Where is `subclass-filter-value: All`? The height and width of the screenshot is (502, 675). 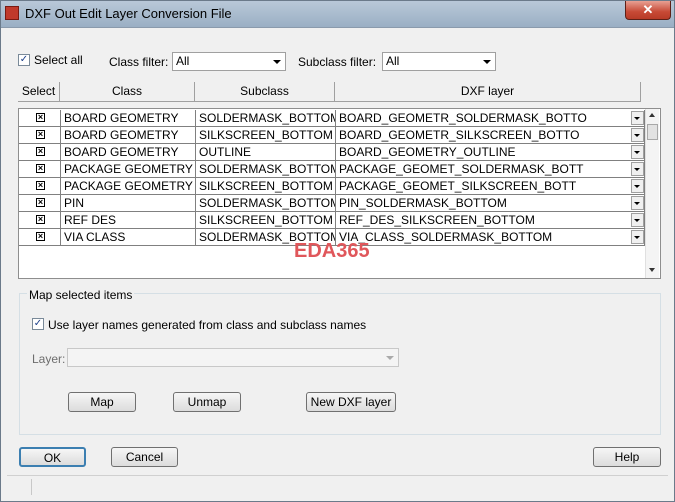 subclass-filter-value: All is located at coordinates (393, 61).